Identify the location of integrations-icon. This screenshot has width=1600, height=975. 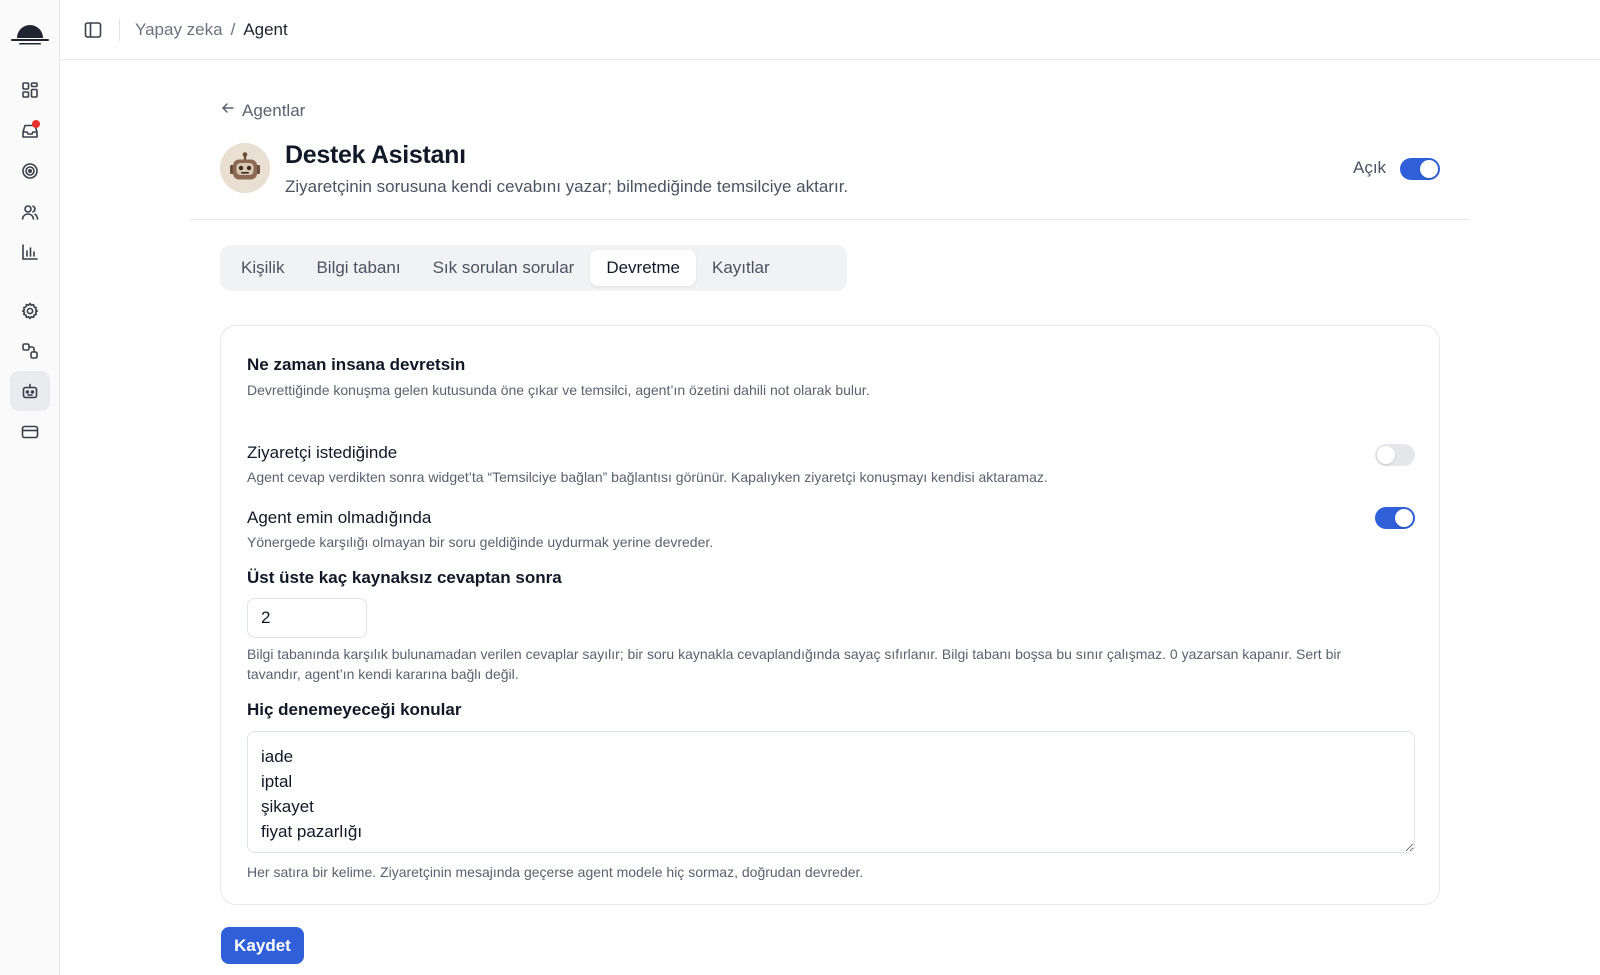
(30, 351).